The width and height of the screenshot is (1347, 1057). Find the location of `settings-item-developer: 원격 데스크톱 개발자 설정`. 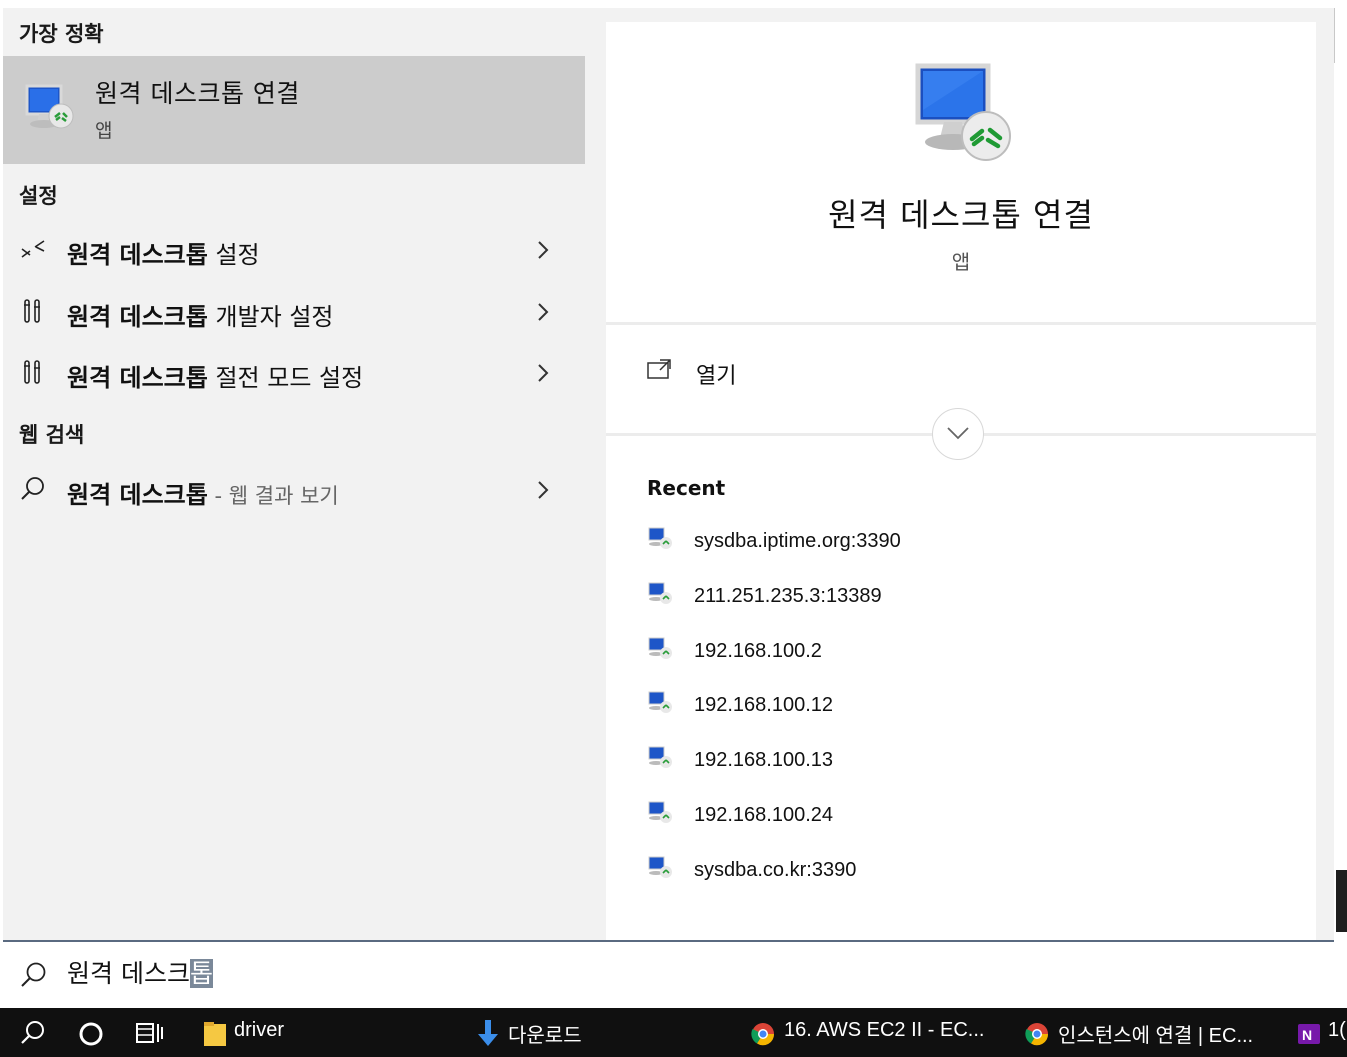

settings-item-developer: 원격 데스크톱 개발자 설정 is located at coordinates (294, 312).